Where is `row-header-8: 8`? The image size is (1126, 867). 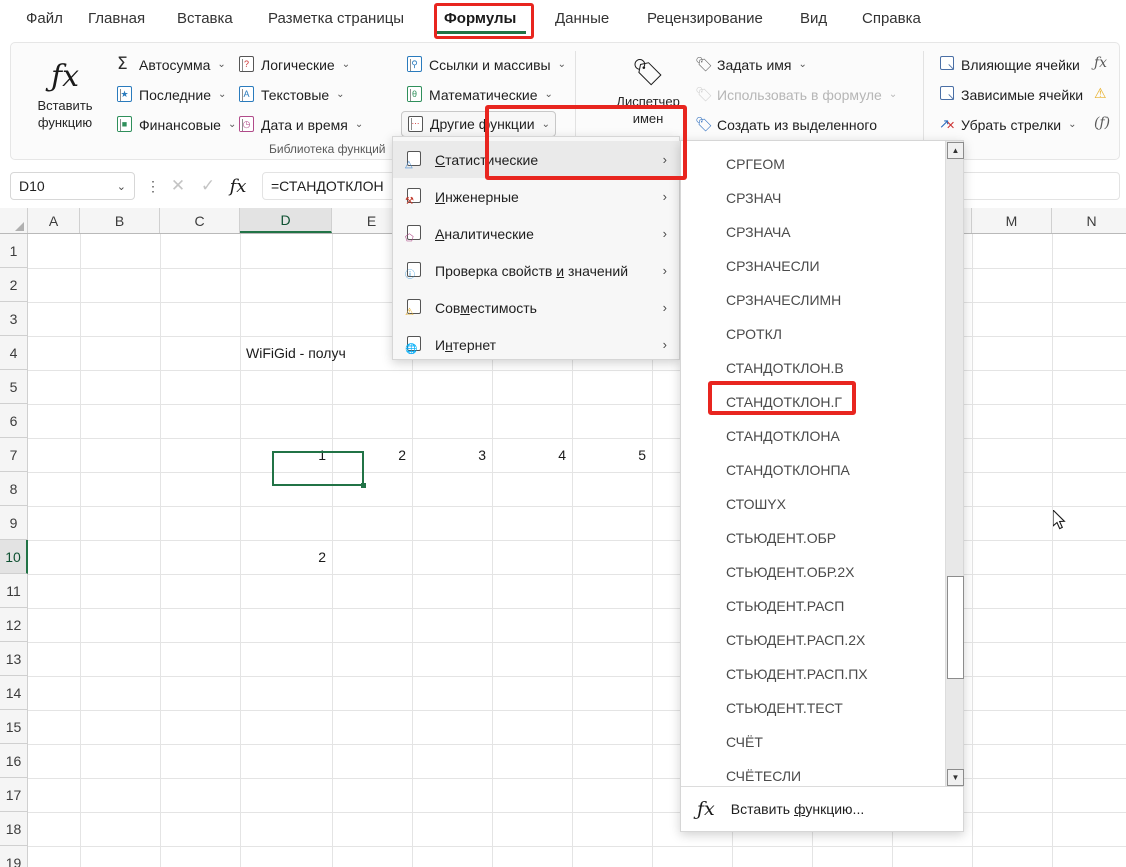
row-header-8: 8 is located at coordinates (14, 489).